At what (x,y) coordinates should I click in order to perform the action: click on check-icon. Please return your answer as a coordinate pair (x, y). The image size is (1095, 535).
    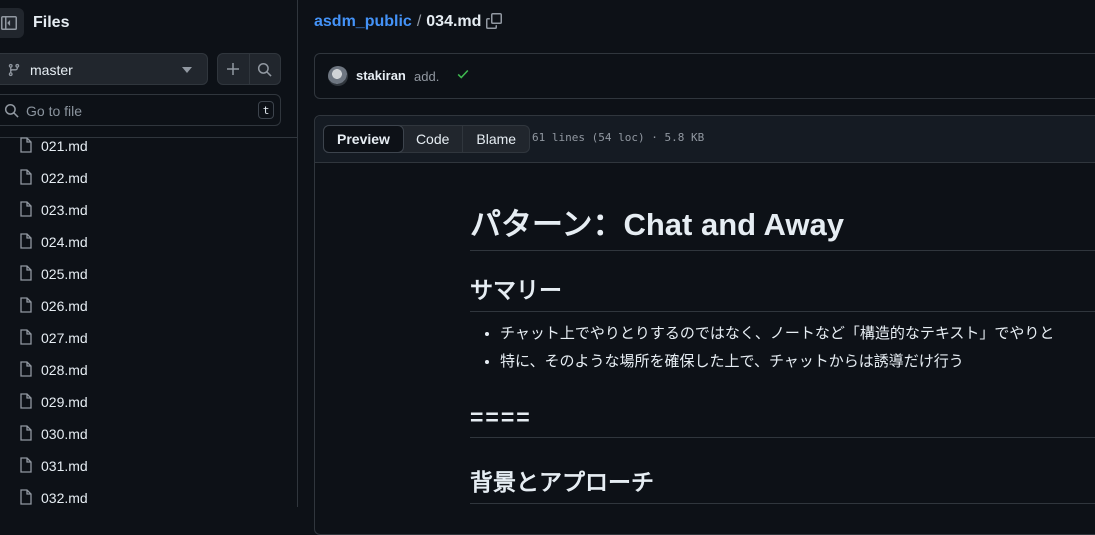
    Looking at the image, I should click on (463, 74).